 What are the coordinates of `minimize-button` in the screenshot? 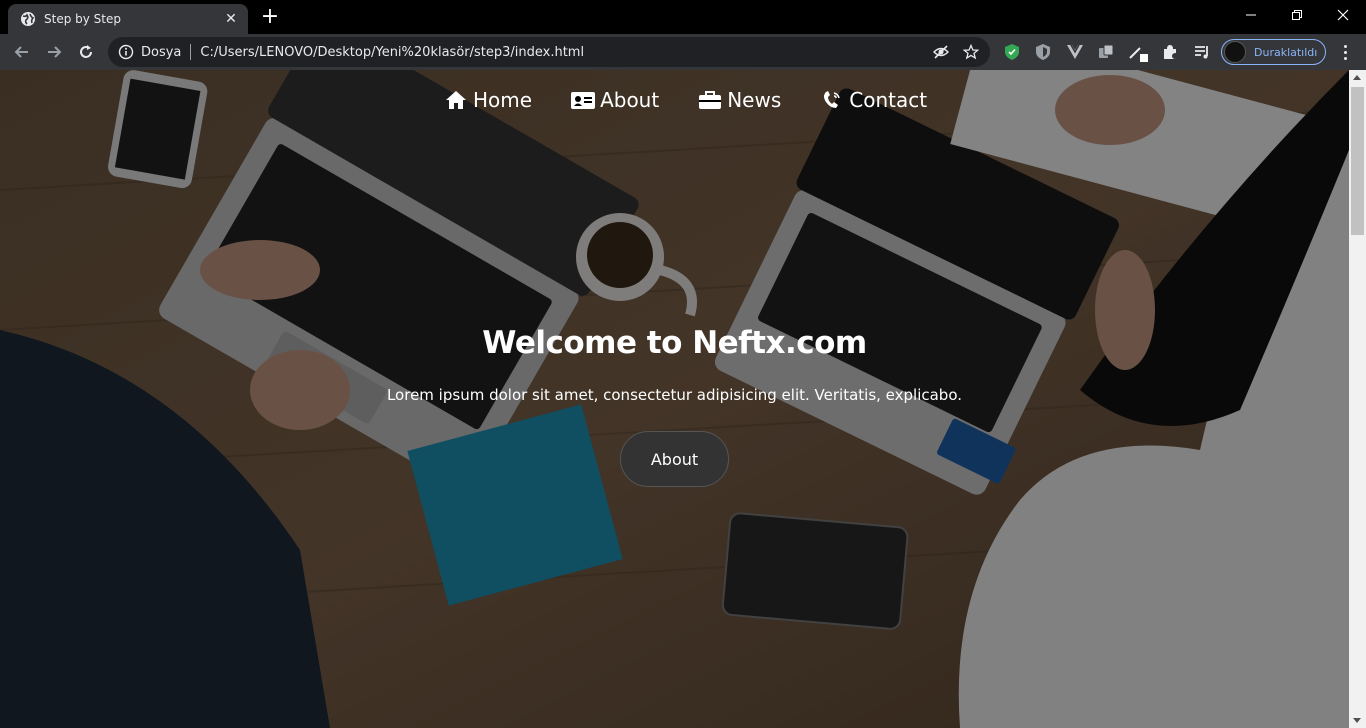 It's located at (1251, 15).